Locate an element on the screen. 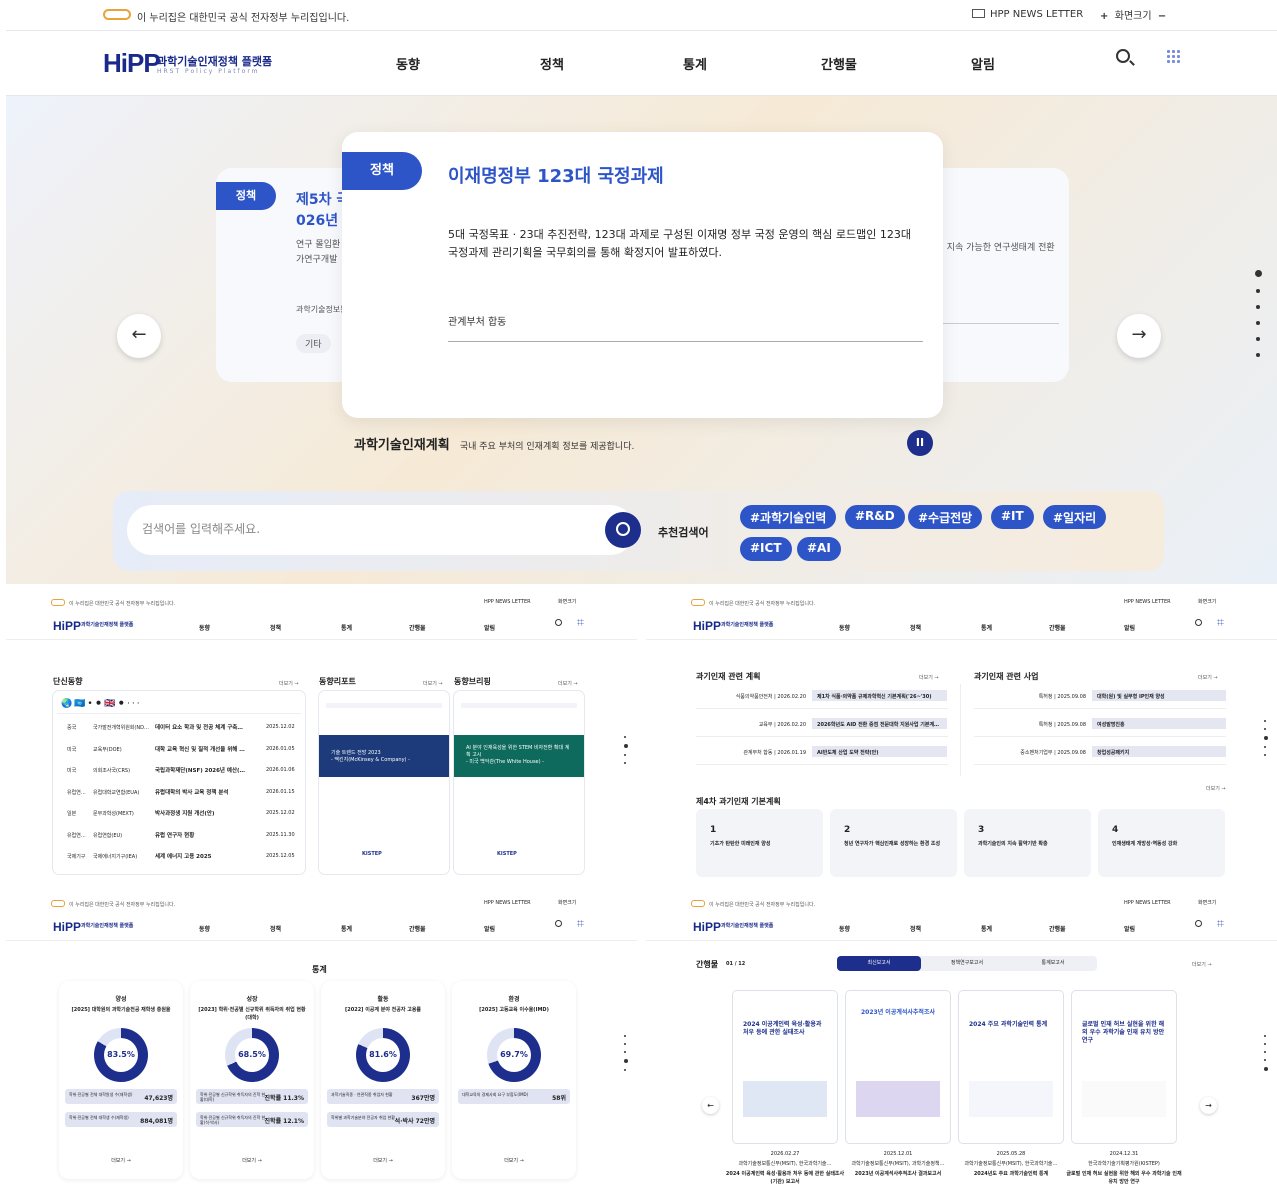  basic-plan-box: 2 청년 연구자가 핵심인재로 성장하는 환경 조성 is located at coordinates (893, 843).